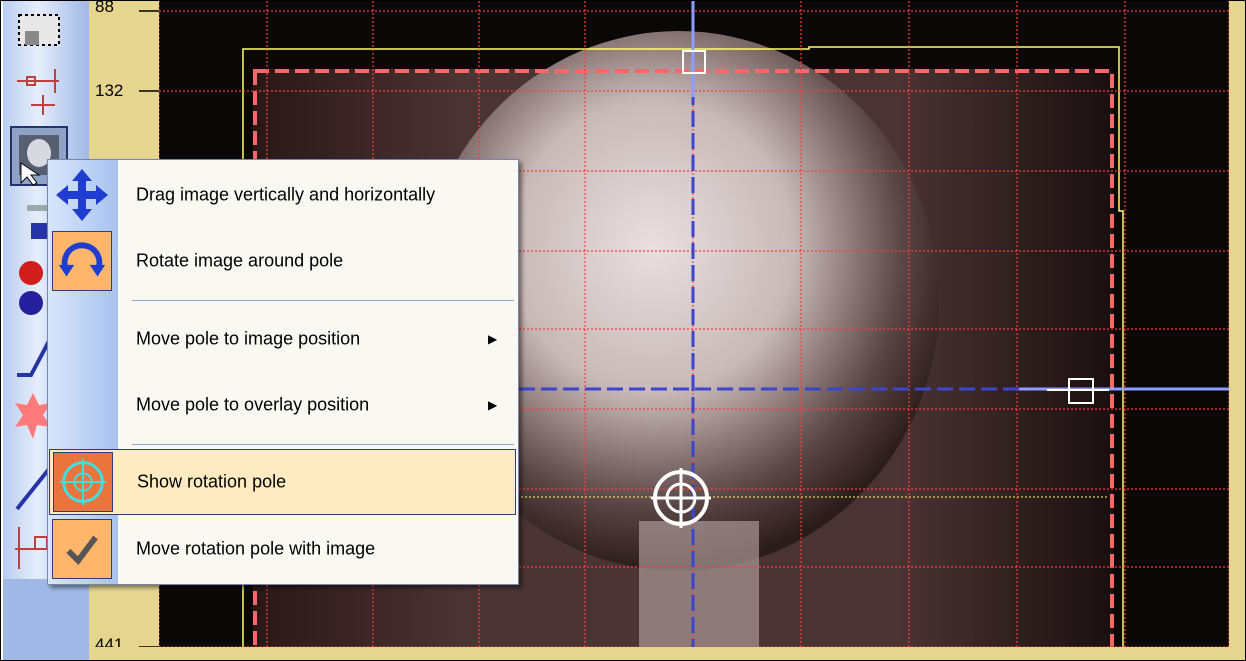 Image resolution: width=1246 pixels, height=661 pixels. I want to click on menu-label-move-pole-image: Move pole to image position, so click(248, 338).